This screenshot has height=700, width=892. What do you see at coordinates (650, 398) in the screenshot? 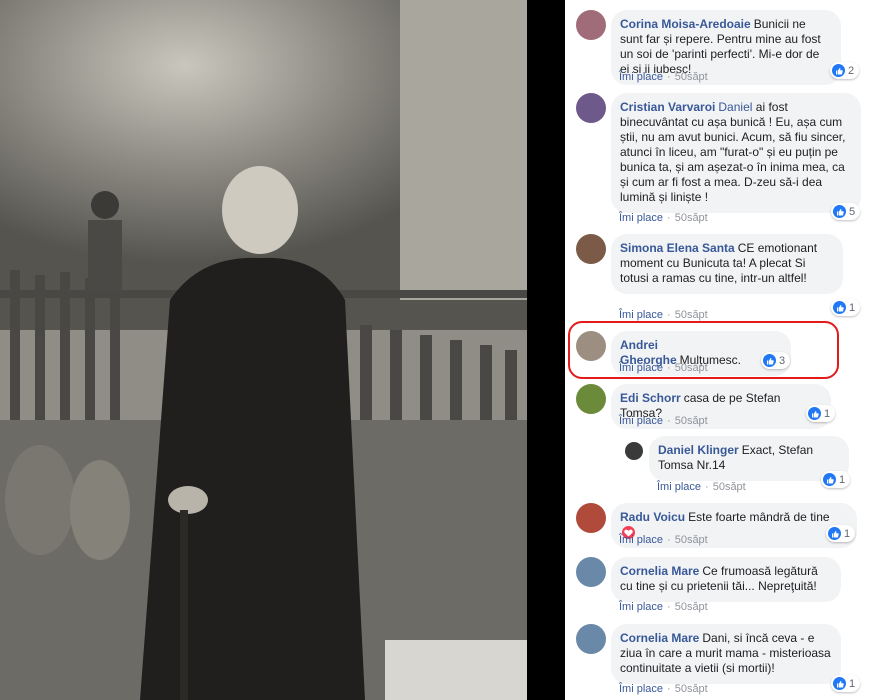
I see `comment-author: Edi Schorr` at bounding box center [650, 398].